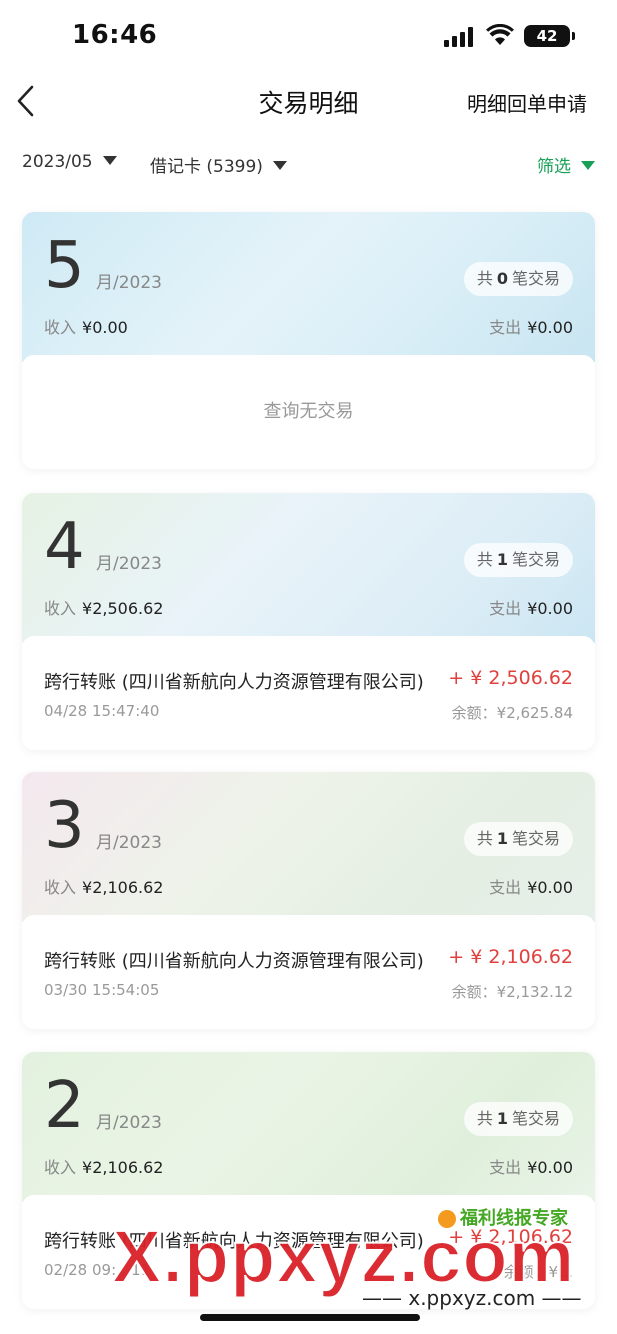 This screenshot has width=617, height=1334. What do you see at coordinates (549, 36) in the screenshot?
I see `battery-icon: 42` at bounding box center [549, 36].